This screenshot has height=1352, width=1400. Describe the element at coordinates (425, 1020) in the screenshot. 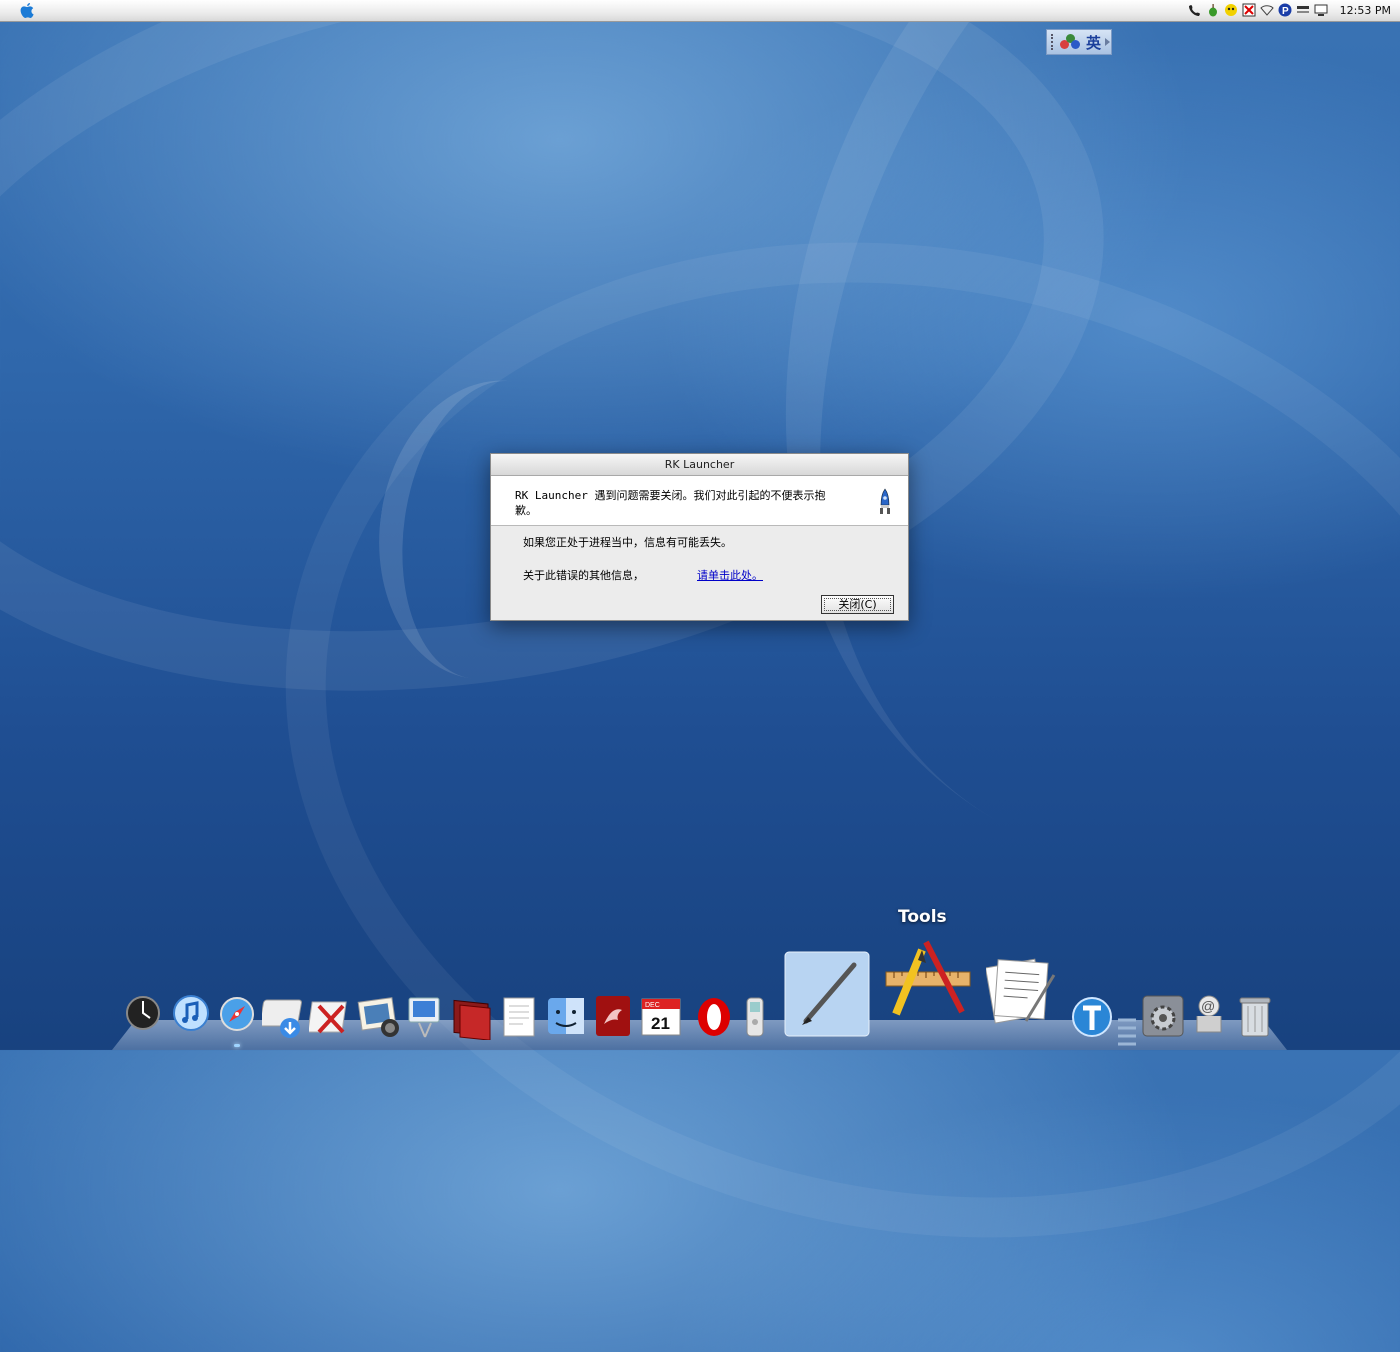

I see `imac-icon` at that location.